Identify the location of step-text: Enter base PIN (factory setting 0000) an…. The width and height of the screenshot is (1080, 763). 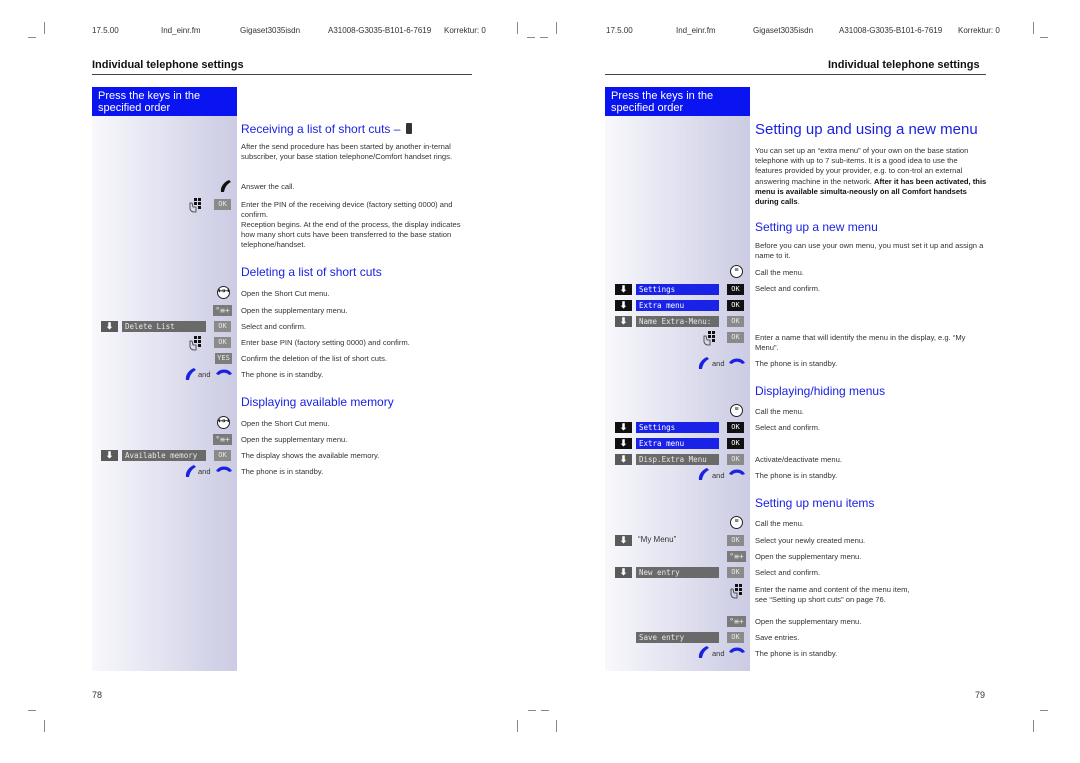
(325, 342).